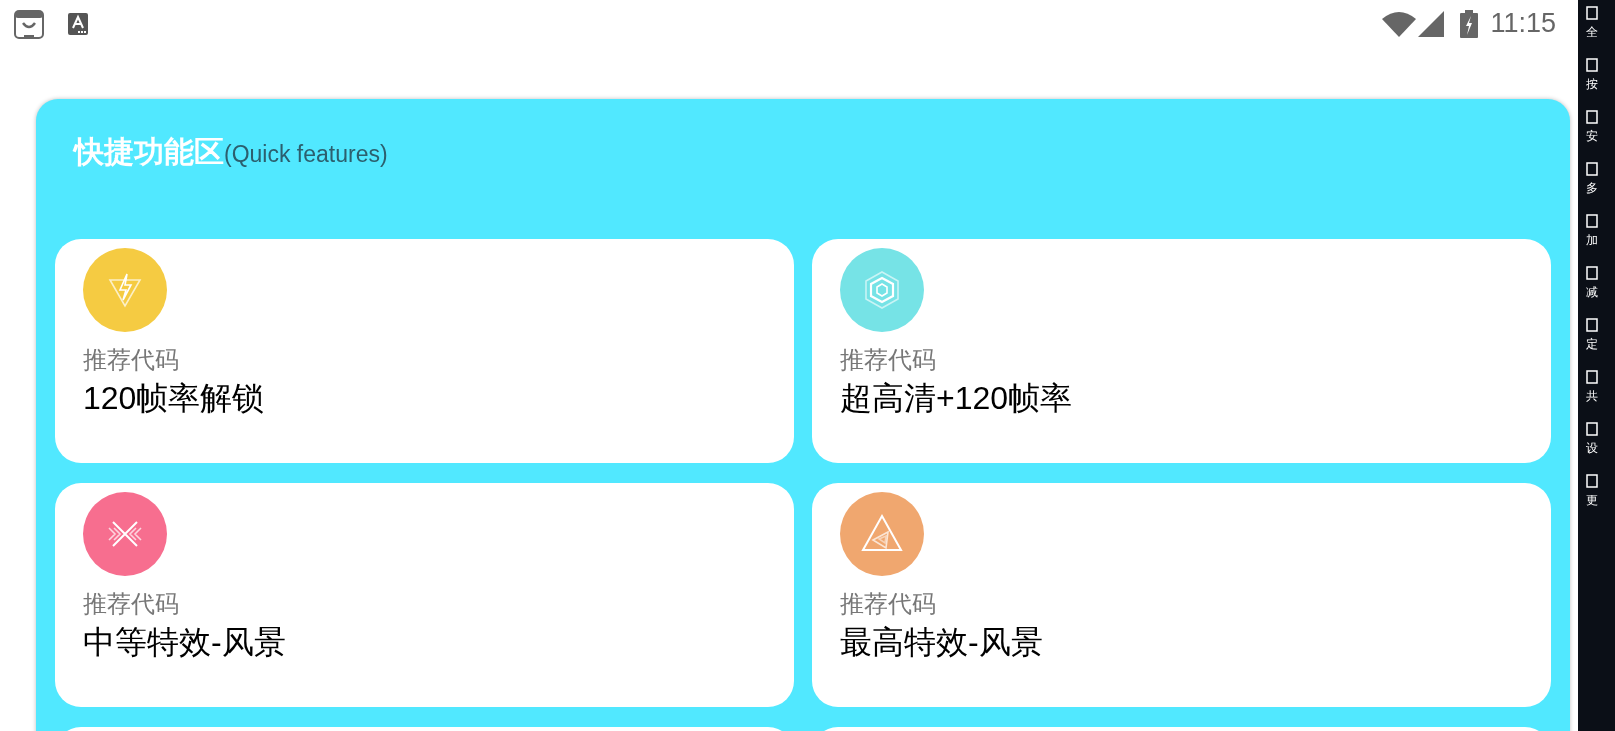  What do you see at coordinates (1600, 136) in the screenshot?
I see `toolbar-item: 安` at bounding box center [1600, 136].